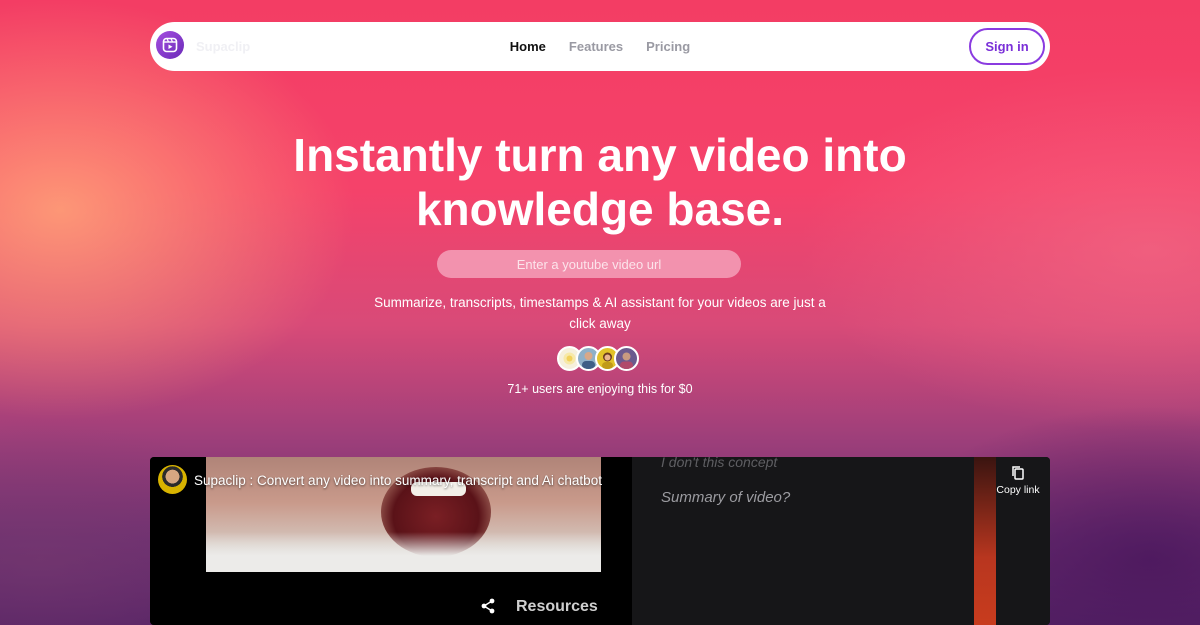 The image size is (1200, 625). What do you see at coordinates (528, 46) in the screenshot?
I see `nav-item-home: Home` at bounding box center [528, 46].